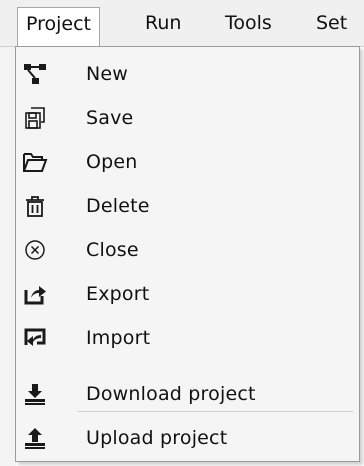 The width and height of the screenshot is (364, 466). I want to click on menu-item-label: Export, so click(118, 294).